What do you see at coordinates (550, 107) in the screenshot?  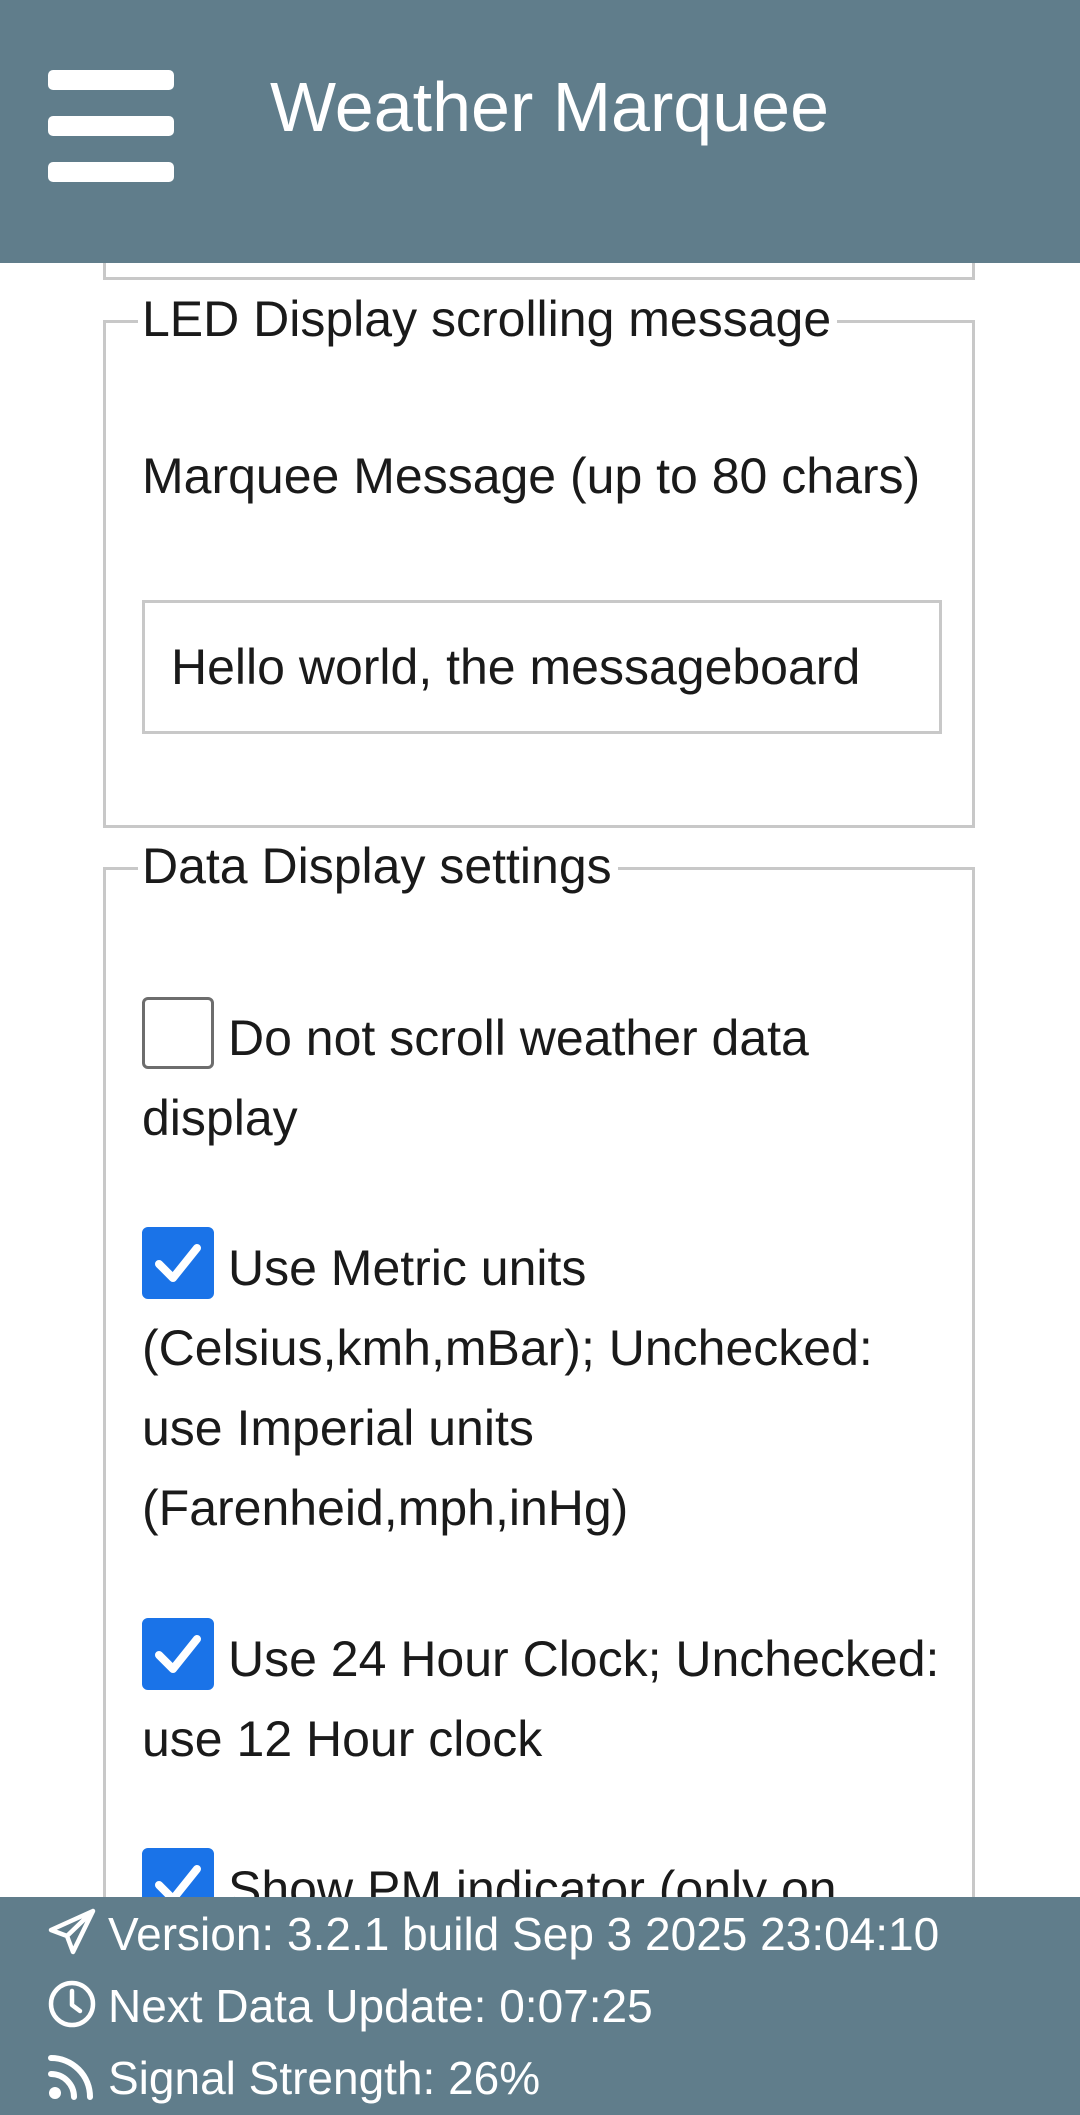 I see `app-title: Weather Marquee` at bounding box center [550, 107].